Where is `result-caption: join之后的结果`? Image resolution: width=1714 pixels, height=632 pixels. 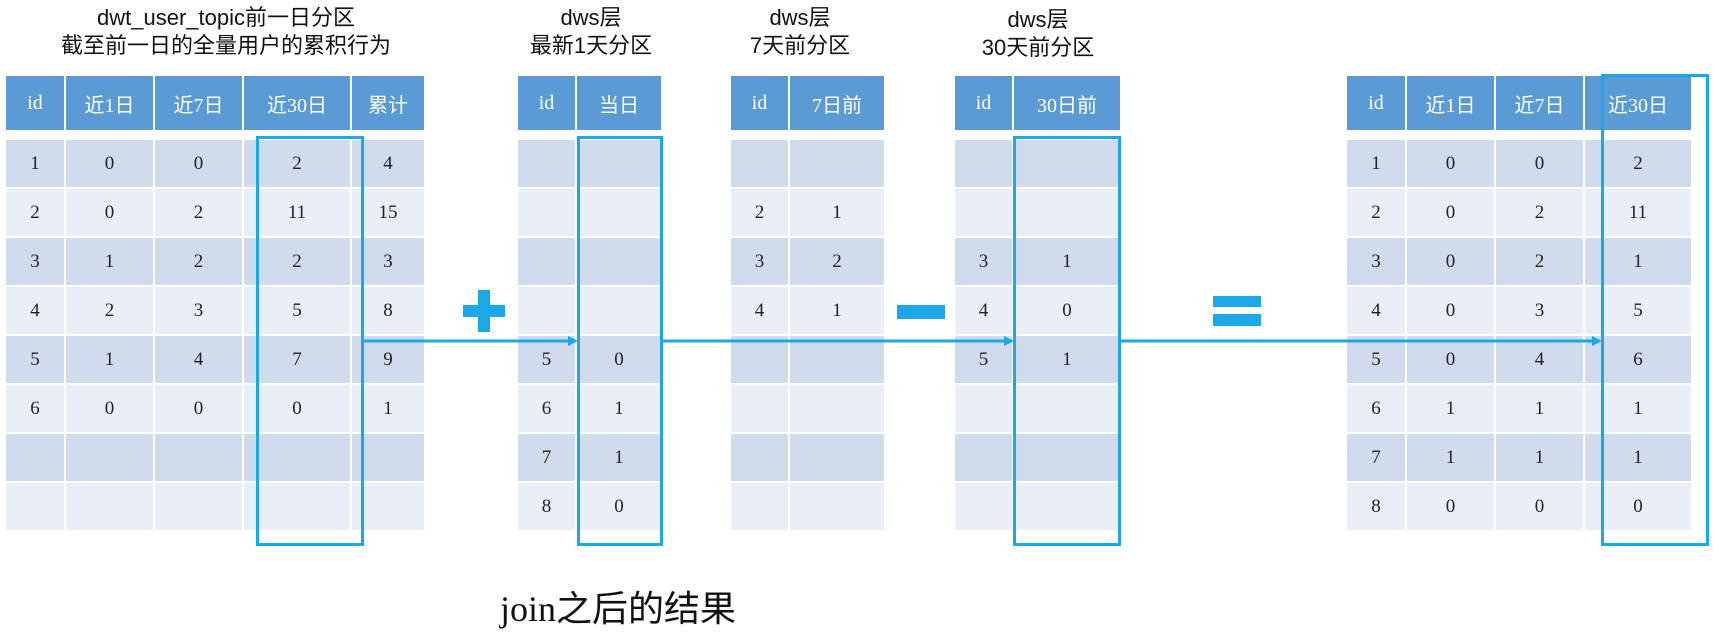 result-caption: join之后的结果 is located at coordinates (618, 609).